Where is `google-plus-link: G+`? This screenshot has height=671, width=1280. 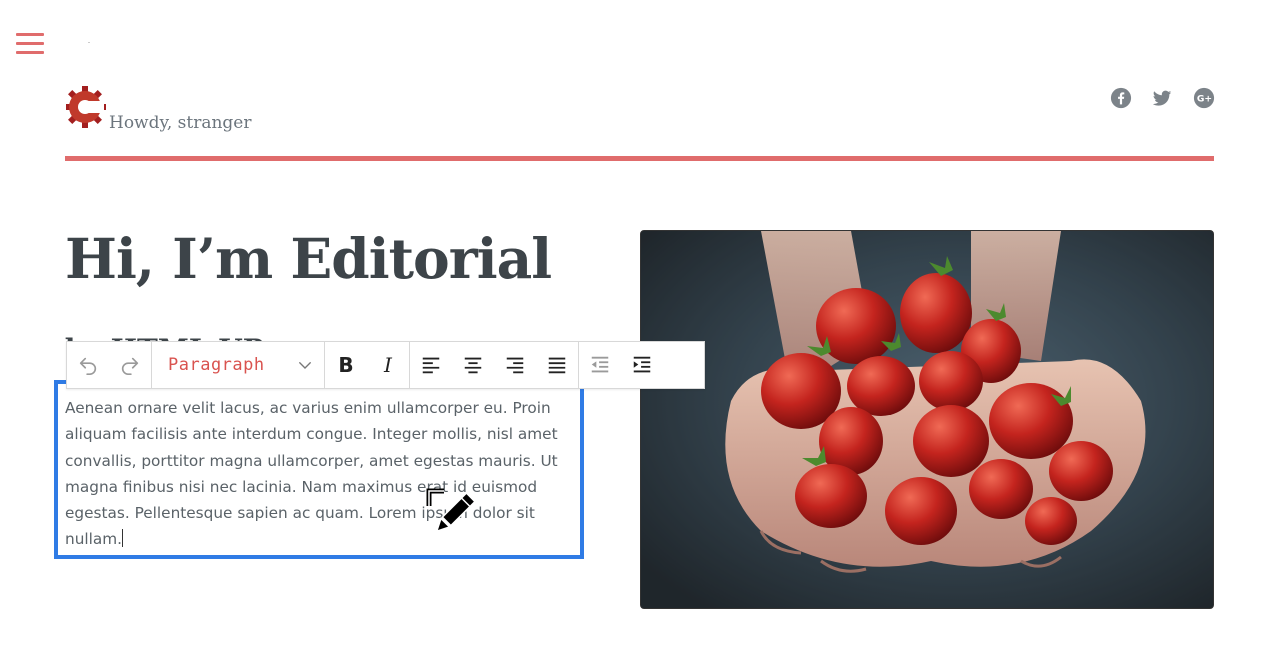 google-plus-link: G+ is located at coordinates (1204, 98).